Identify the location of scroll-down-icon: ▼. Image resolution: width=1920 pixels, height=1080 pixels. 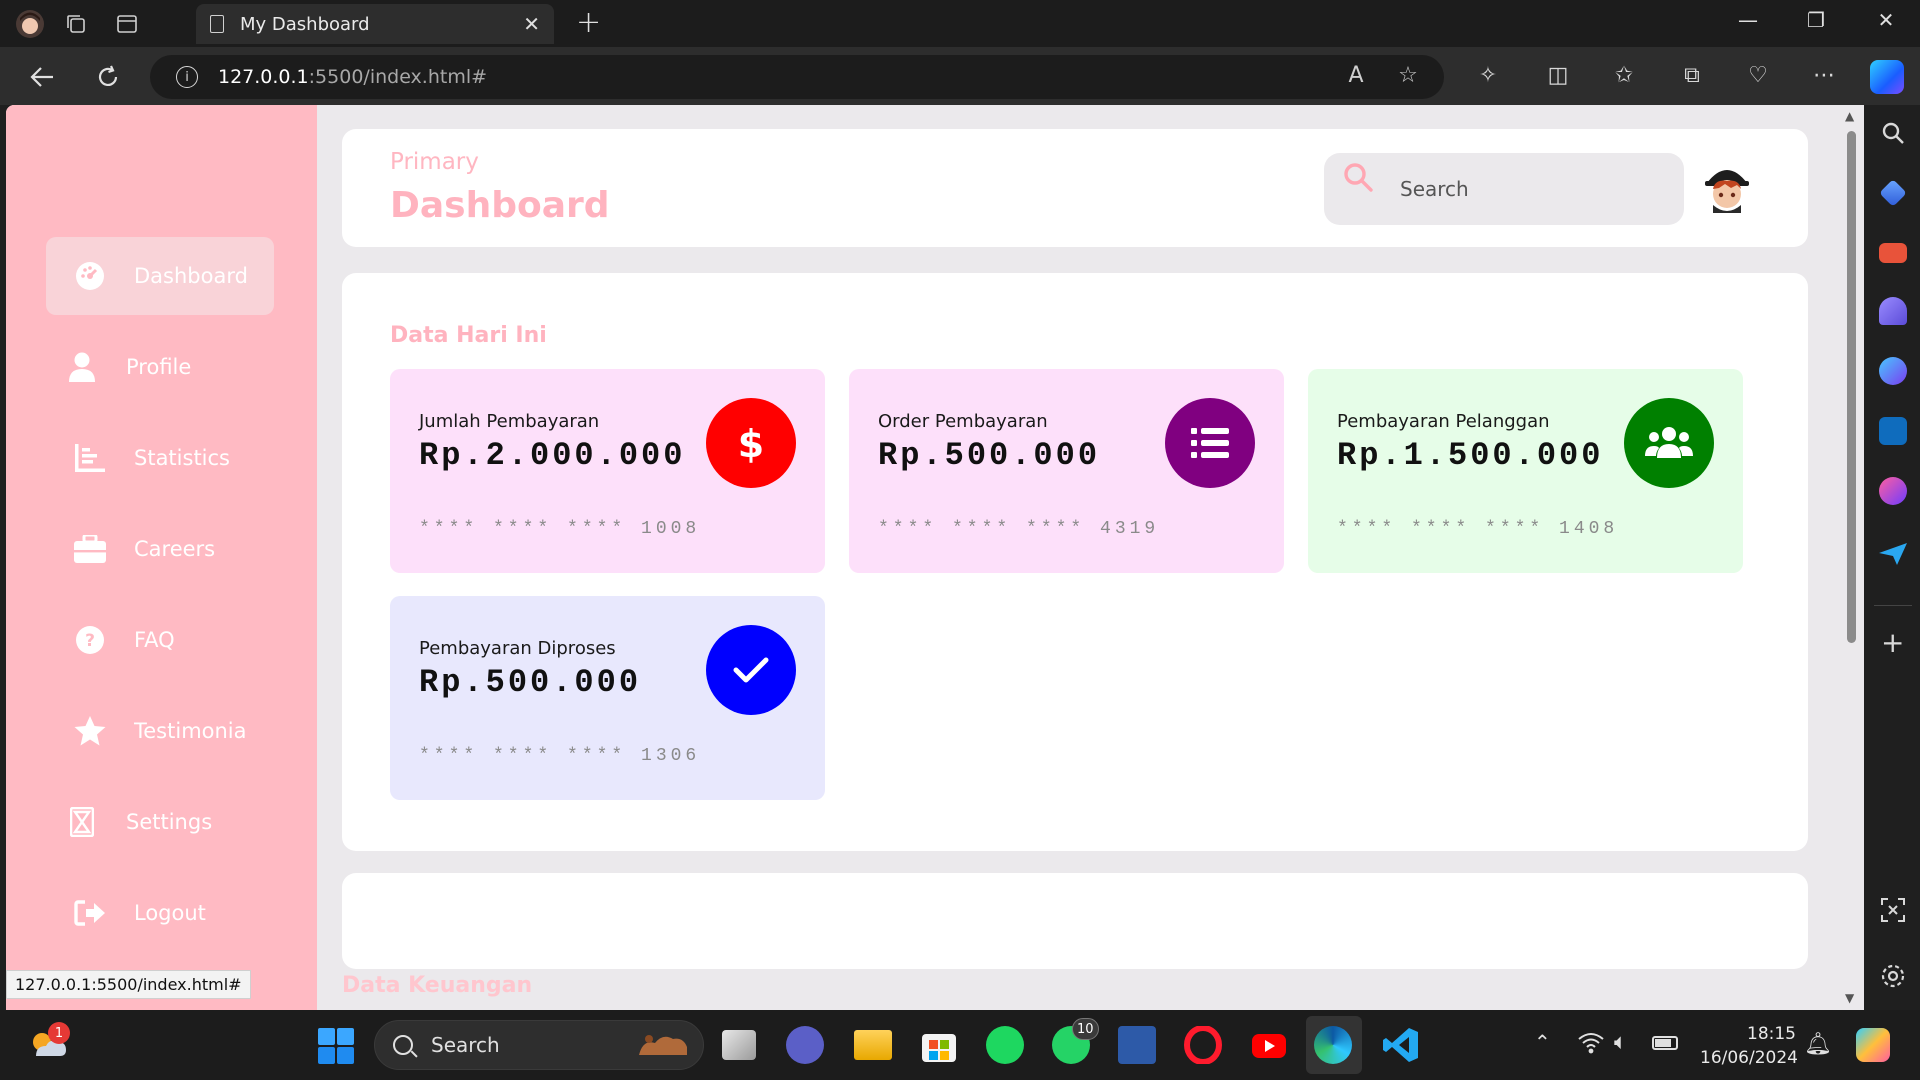
(1849, 998).